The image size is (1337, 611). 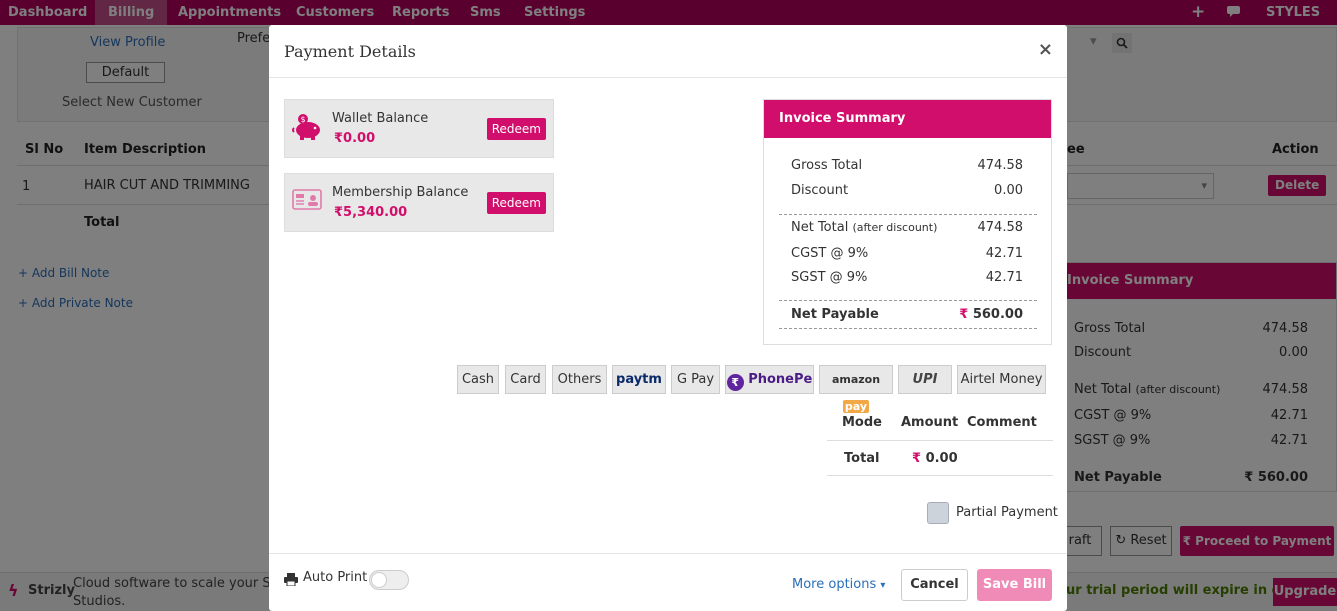 What do you see at coordinates (355, 138) in the screenshot?
I see `wallet-balance-amount: ₹0.00` at bounding box center [355, 138].